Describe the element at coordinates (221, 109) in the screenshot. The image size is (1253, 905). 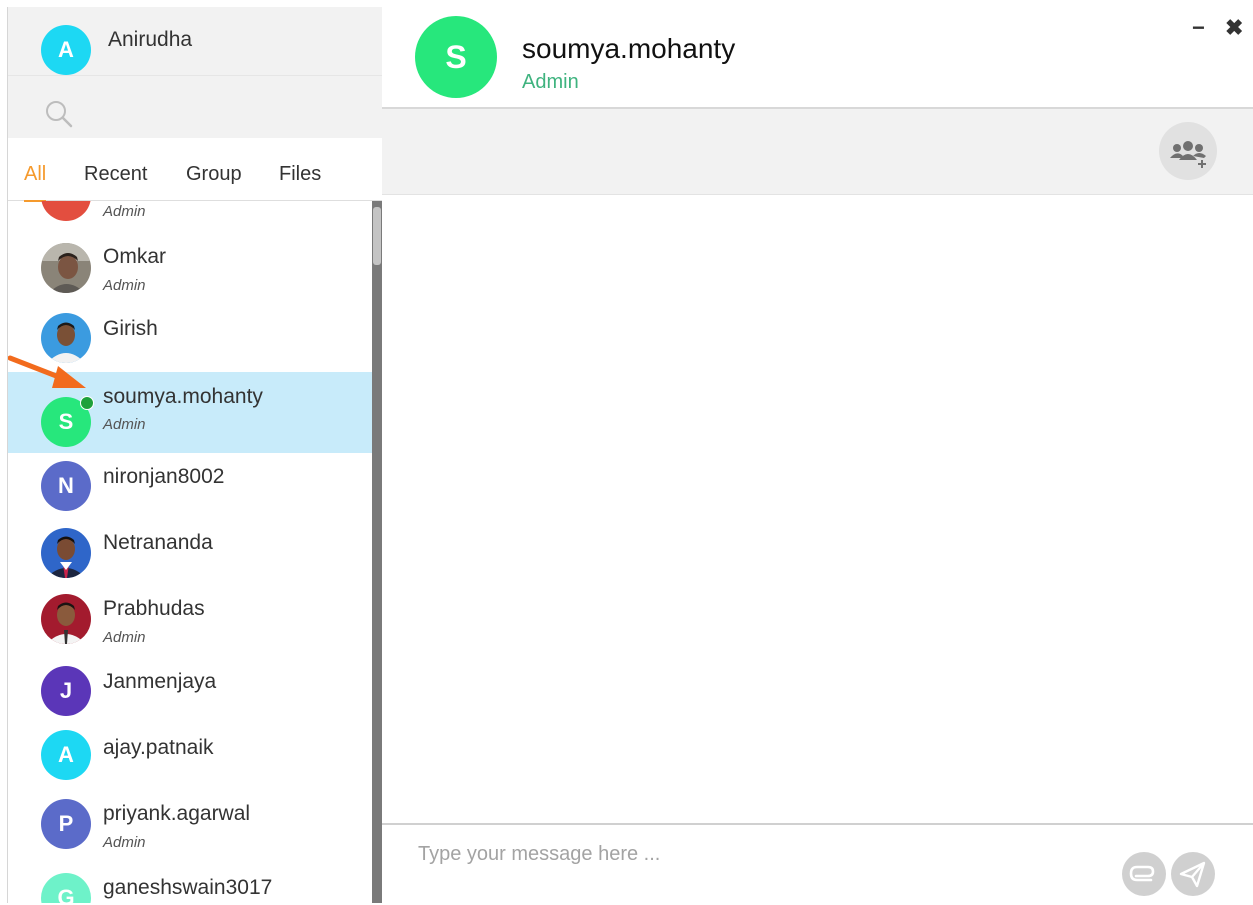
I see `search-input` at that location.